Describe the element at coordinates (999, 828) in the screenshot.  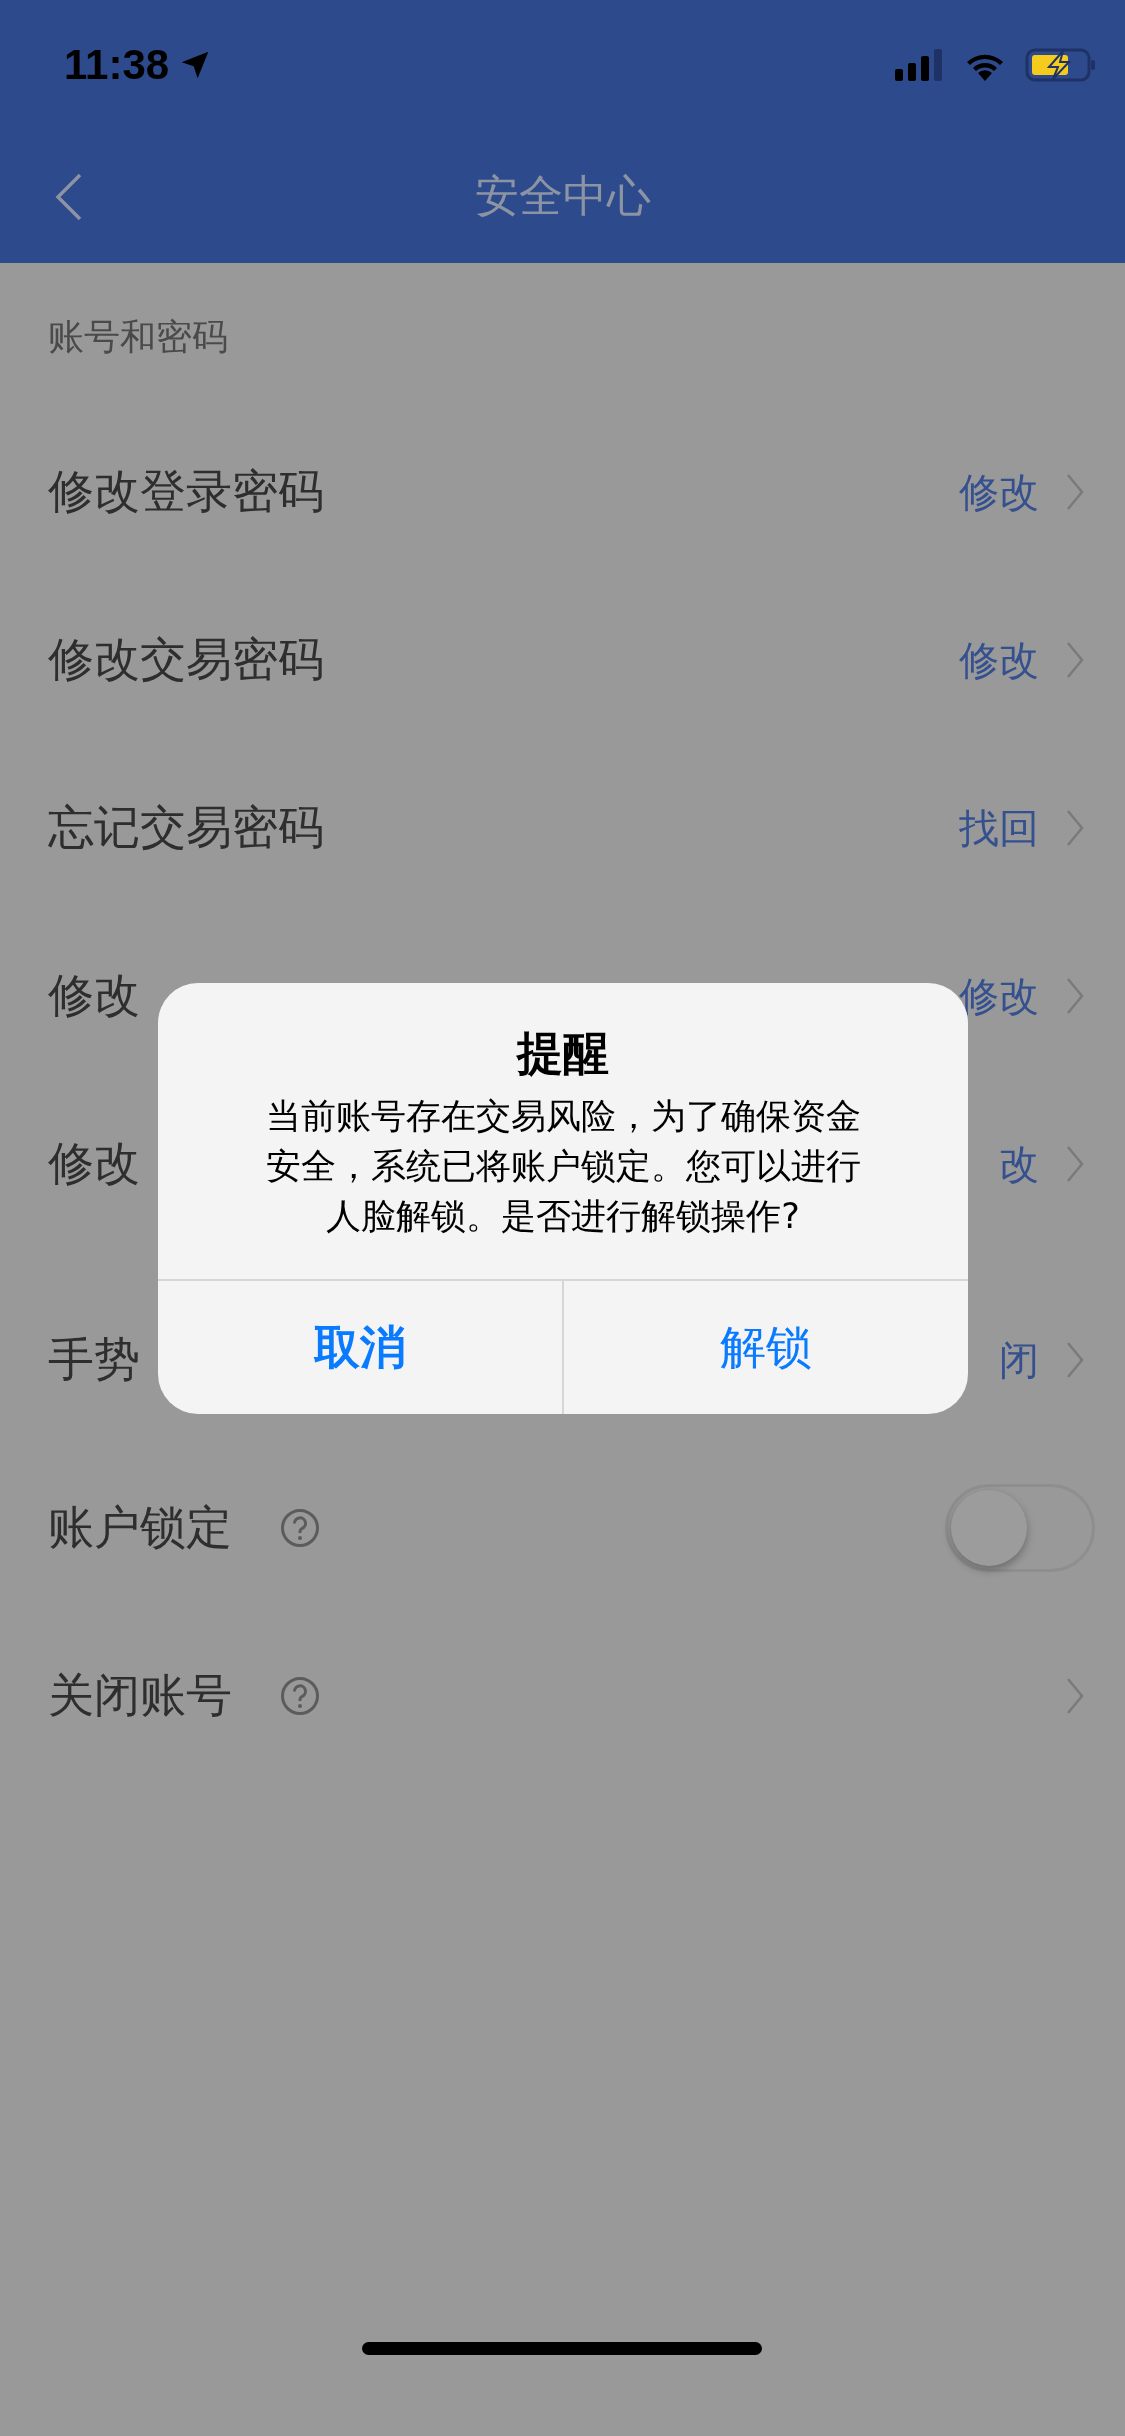
I see `row-action-link: 找回` at that location.